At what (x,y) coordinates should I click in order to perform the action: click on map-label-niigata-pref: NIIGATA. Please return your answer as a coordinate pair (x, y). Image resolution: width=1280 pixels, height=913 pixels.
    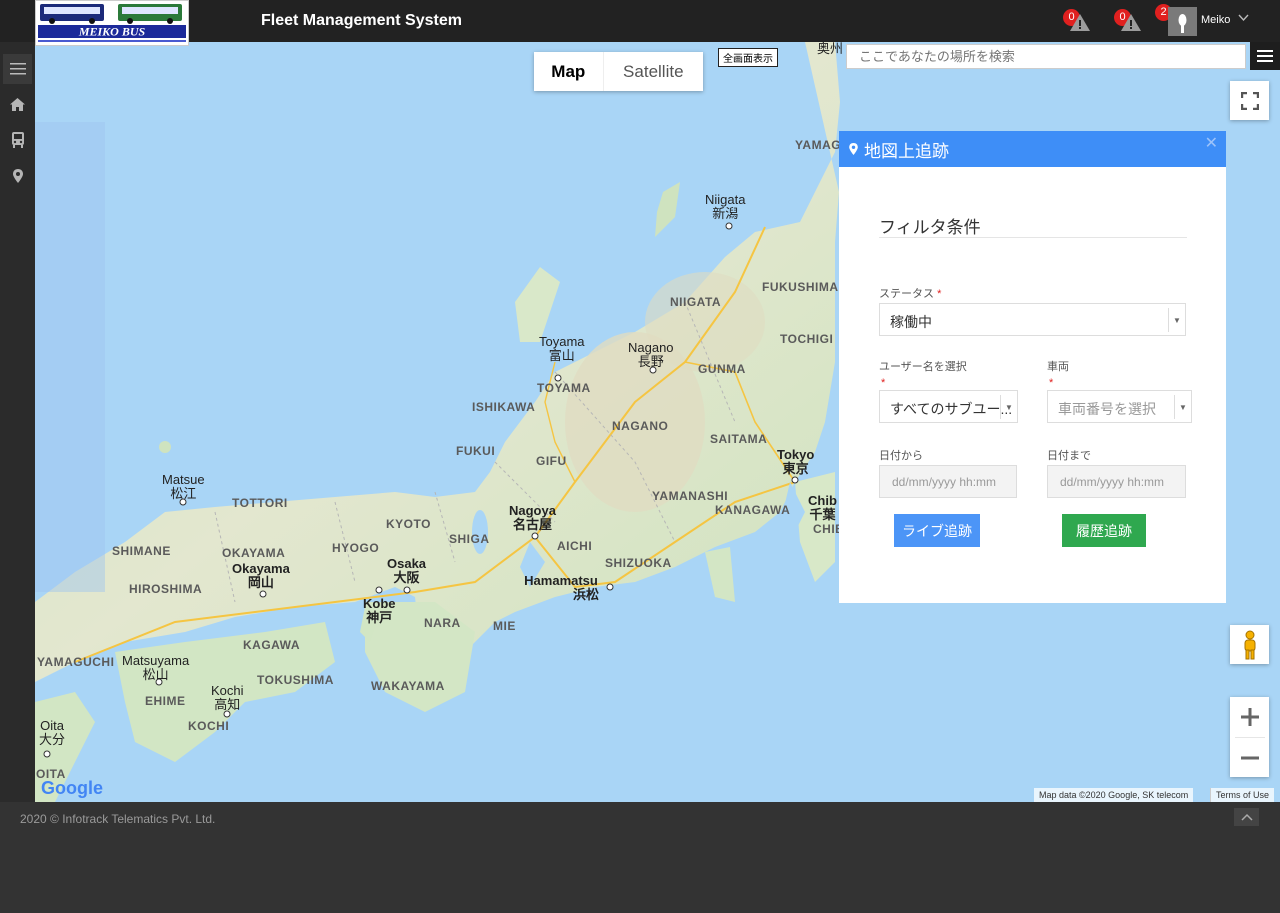
    Looking at the image, I should click on (696, 302).